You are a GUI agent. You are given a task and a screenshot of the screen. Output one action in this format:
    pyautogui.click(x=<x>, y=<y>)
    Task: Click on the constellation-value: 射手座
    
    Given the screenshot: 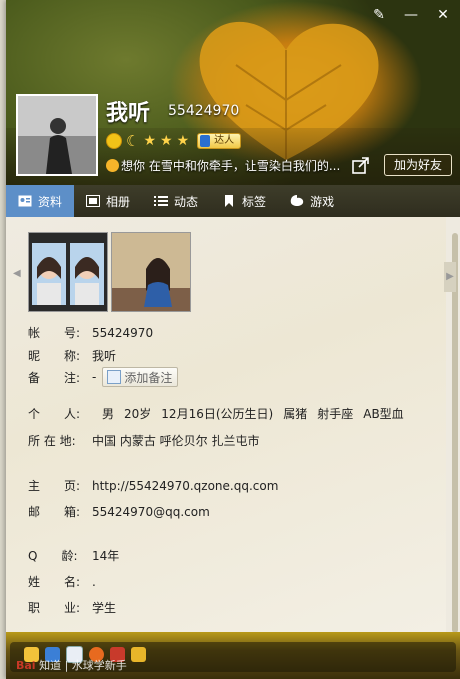 What is the action you would take?
    pyautogui.click(x=335, y=414)
    